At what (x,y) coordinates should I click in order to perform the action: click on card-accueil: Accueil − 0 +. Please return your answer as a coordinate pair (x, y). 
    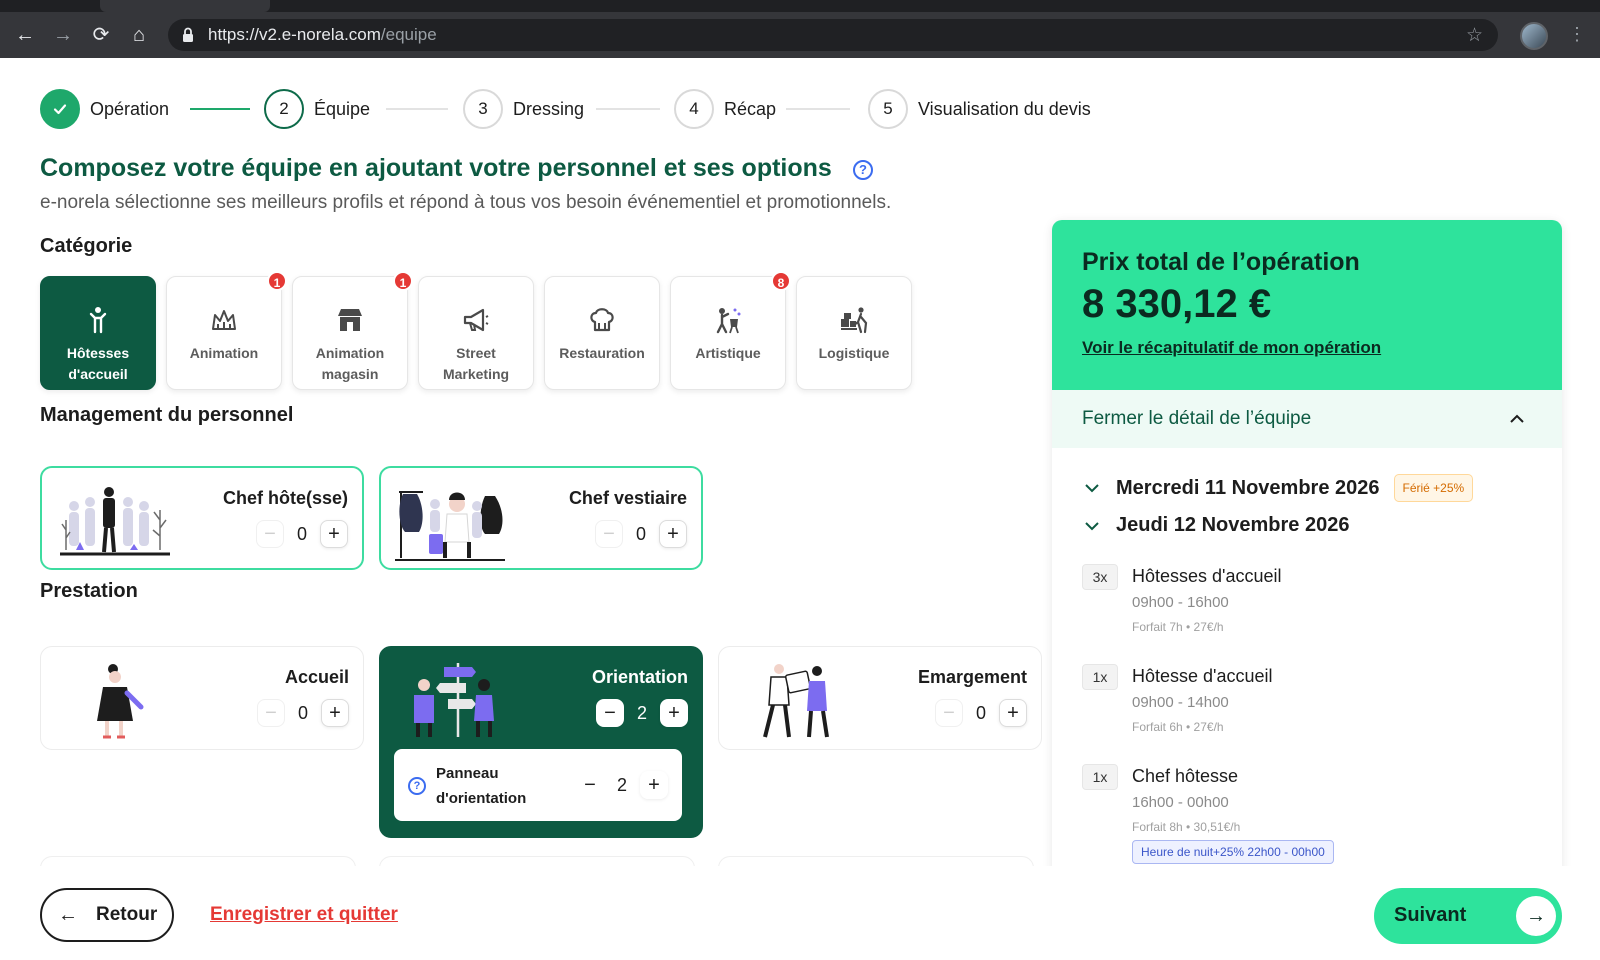
    Looking at the image, I should click on (202, 698).